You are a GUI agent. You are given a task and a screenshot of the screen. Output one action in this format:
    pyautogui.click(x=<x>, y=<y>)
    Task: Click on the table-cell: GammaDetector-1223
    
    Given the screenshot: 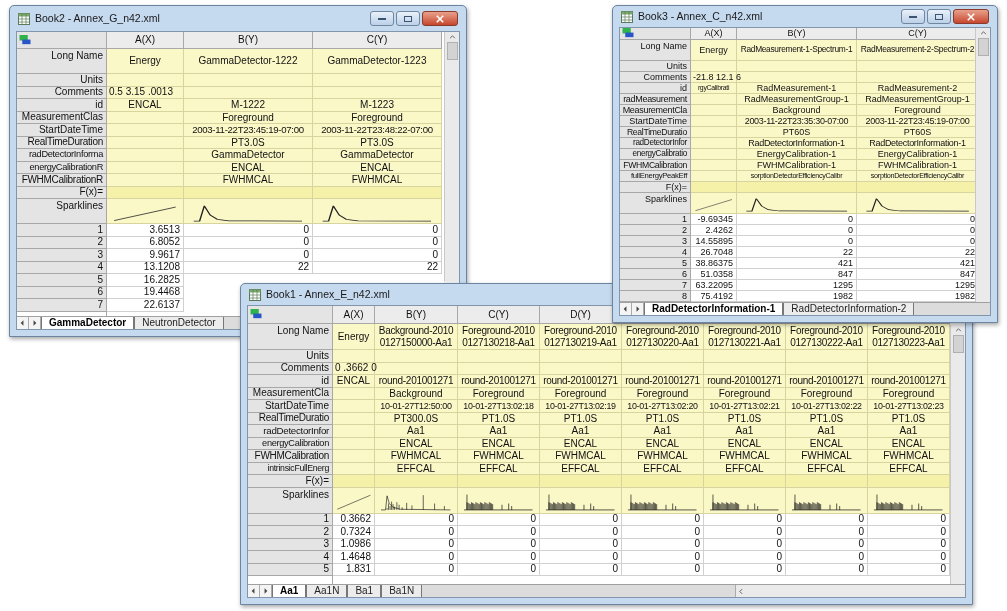 What is the action you would take?
    pyautogui.click(x=377, y=61)
    